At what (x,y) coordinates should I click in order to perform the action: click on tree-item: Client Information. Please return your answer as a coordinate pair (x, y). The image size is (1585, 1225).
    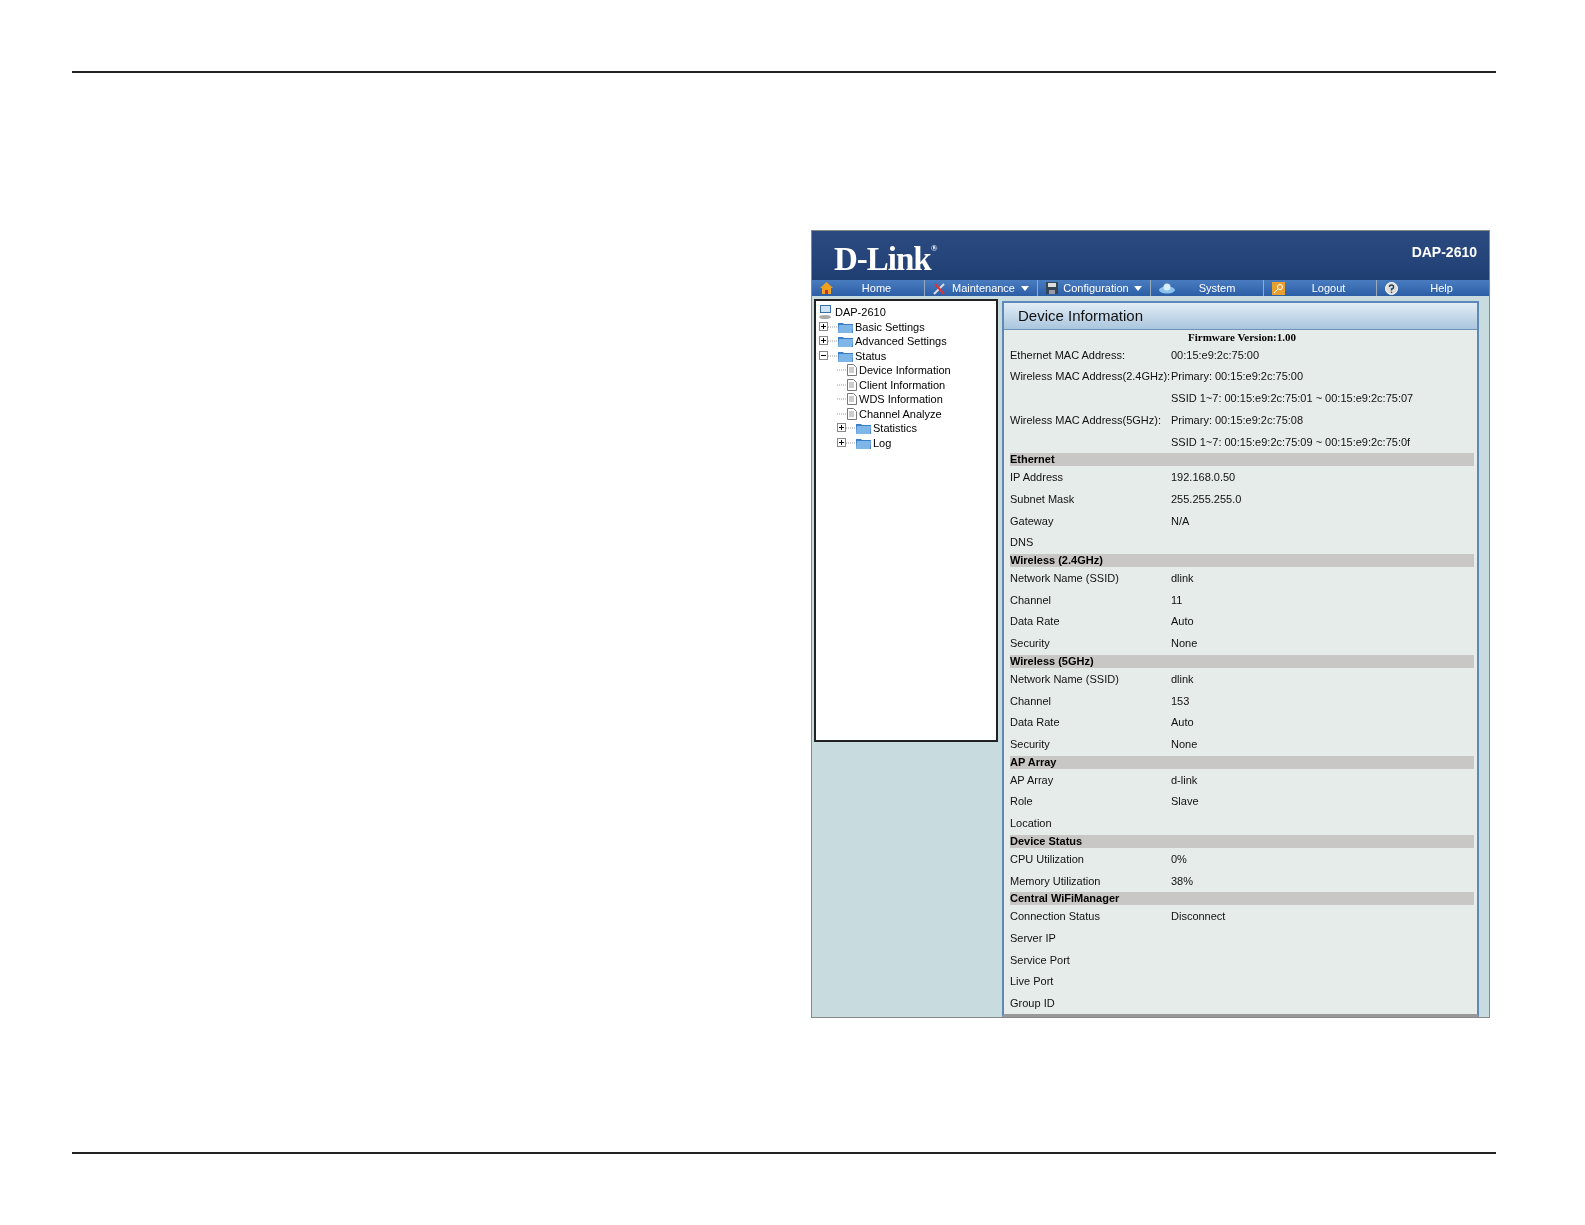
    Looking at the image, I should click on (902, 384).